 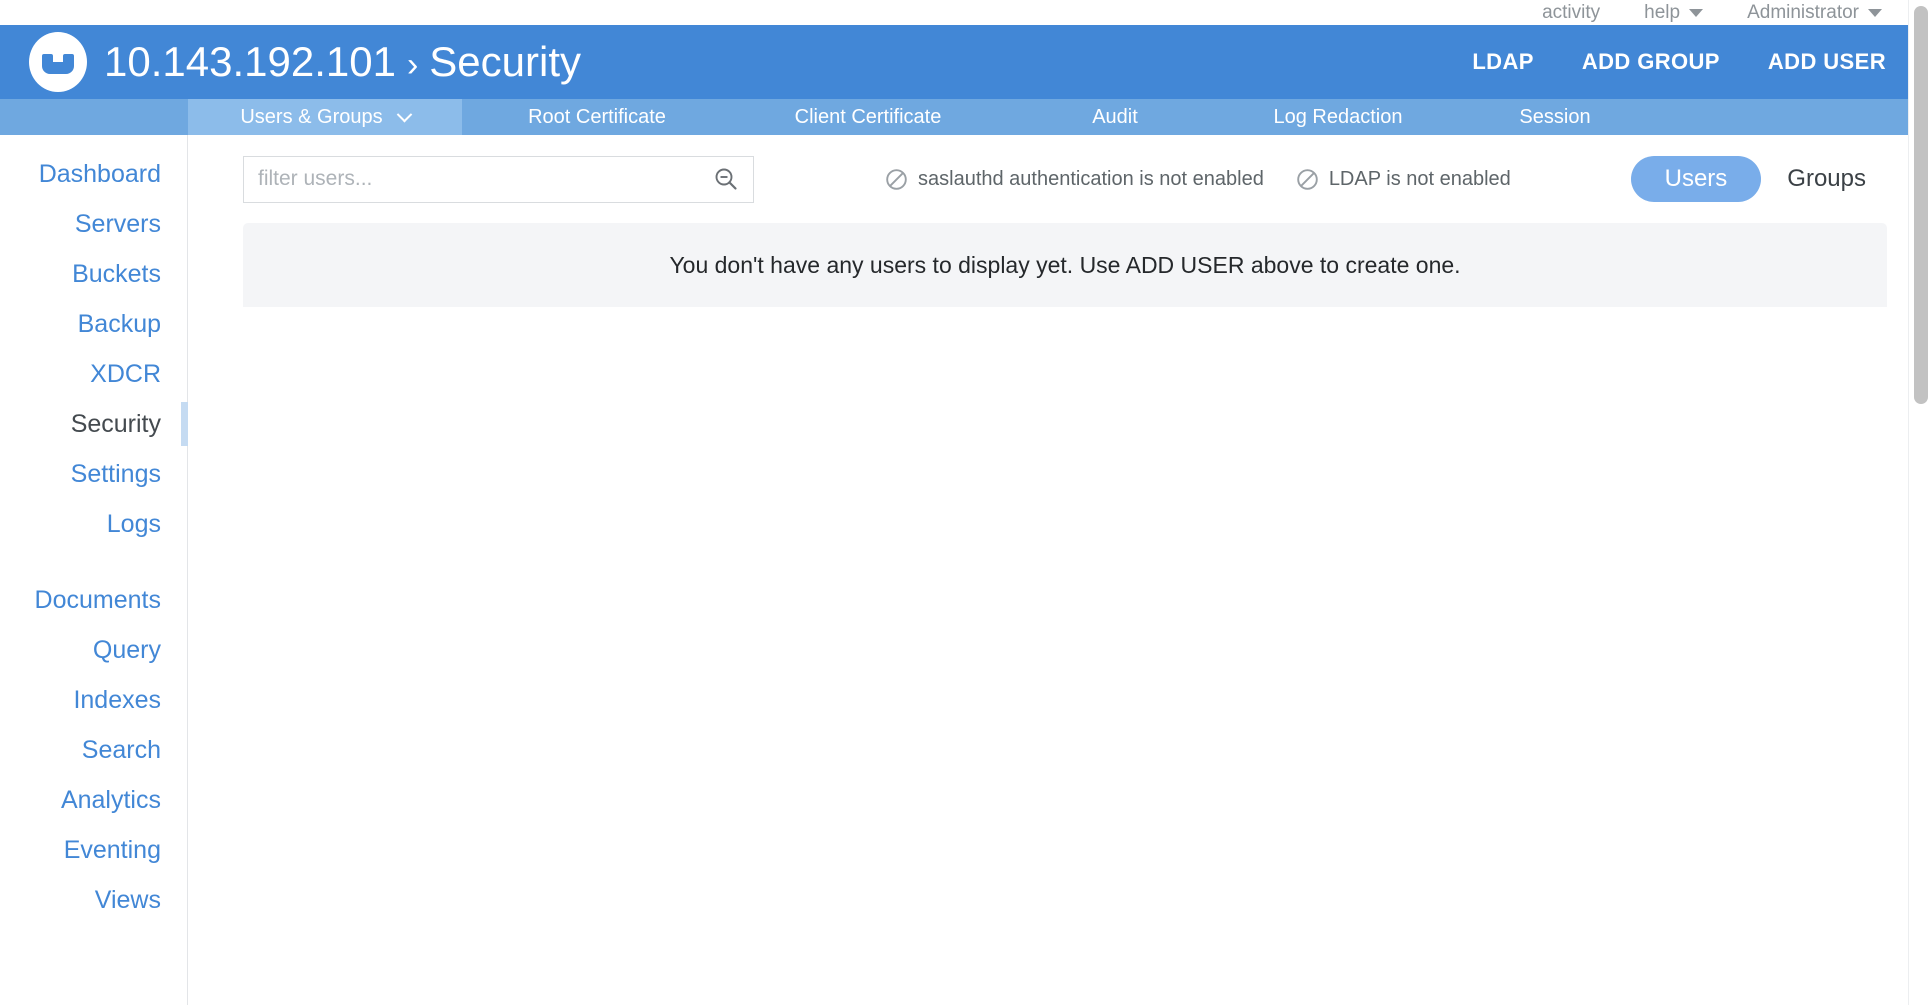 I want to click on utility-item-activity: activity, so click(x=1571, y=12).